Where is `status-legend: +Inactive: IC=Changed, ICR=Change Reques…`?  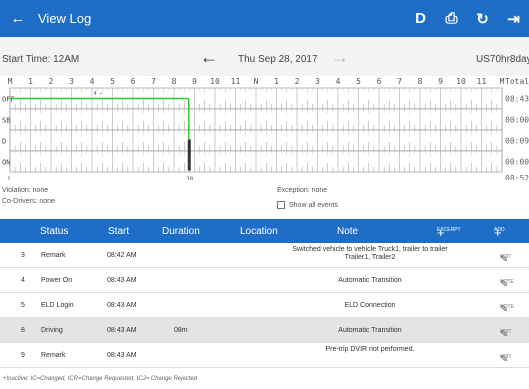 status-legend: +Inactive: IC=Changed, ICR=Change Reques… is located at coordinates (100, 379).